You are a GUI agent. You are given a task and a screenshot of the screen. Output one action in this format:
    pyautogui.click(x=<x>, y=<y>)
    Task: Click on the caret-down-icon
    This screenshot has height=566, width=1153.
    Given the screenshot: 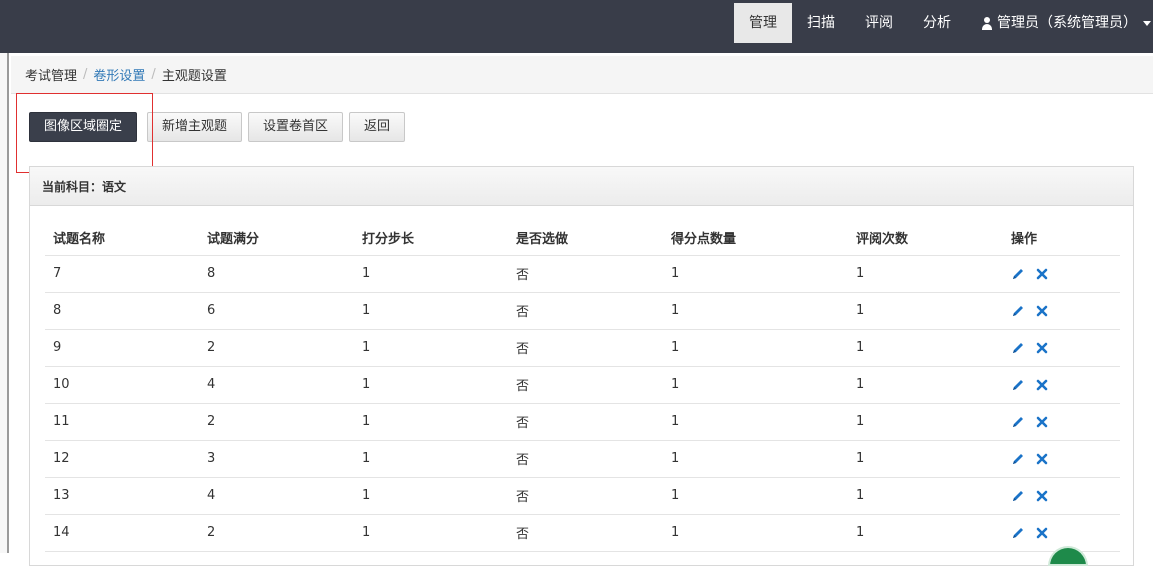 What is the action you would take?
    pyautogui.click(x=1147, y=23)
    